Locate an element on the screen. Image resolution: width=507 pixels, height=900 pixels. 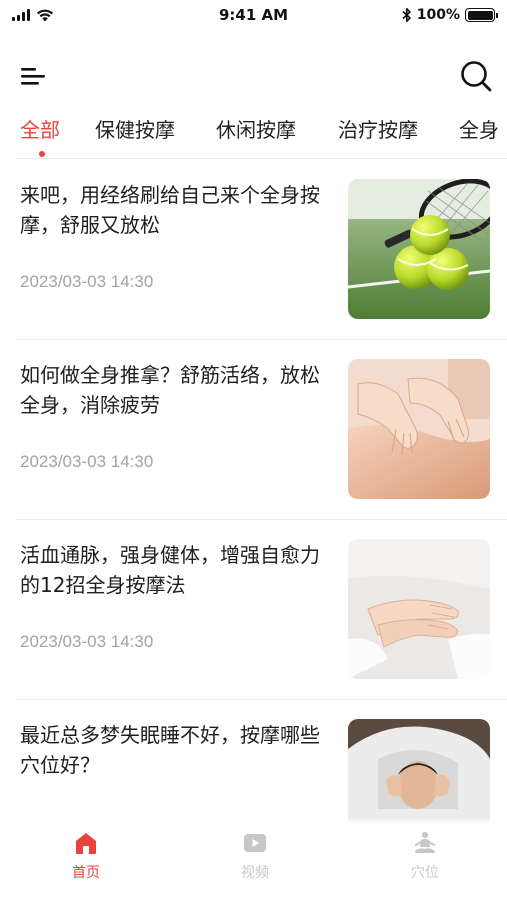
tab-health-massage: 保健按摩 is located at coordinates (135, 128).